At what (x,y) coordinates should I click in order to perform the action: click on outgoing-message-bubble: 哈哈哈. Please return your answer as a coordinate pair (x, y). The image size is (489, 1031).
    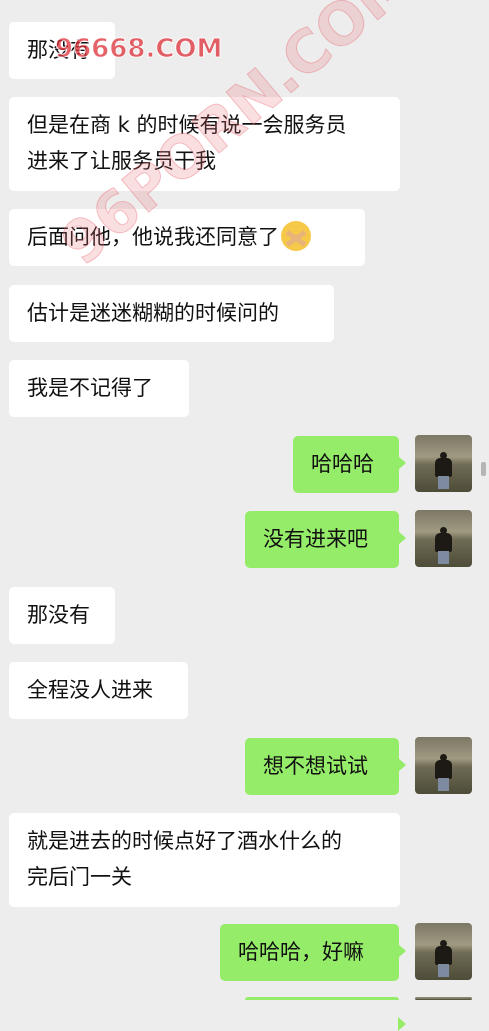
    Looking at the image, I should click on (349, 464).